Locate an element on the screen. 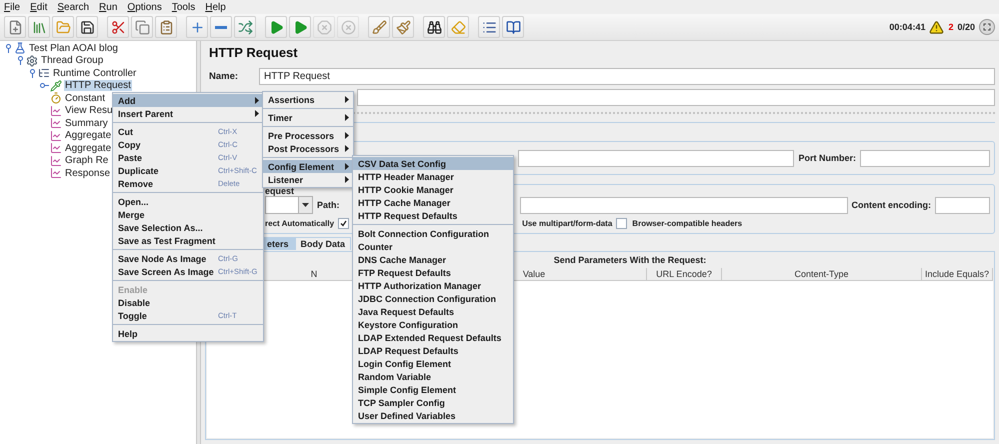  path-field is located at coordinates (684, 205).